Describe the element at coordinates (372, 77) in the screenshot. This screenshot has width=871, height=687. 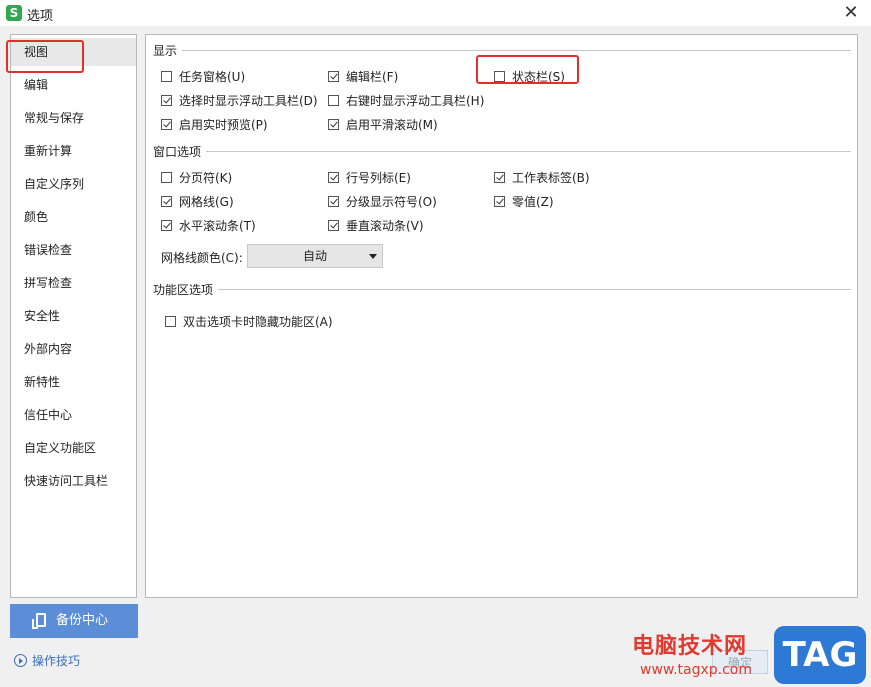
I see `checkbox-label: 编辑栏(F)` at that location.